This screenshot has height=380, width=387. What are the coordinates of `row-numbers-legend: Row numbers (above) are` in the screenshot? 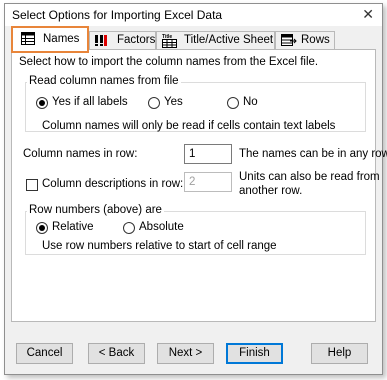 It's located at (95, 210).